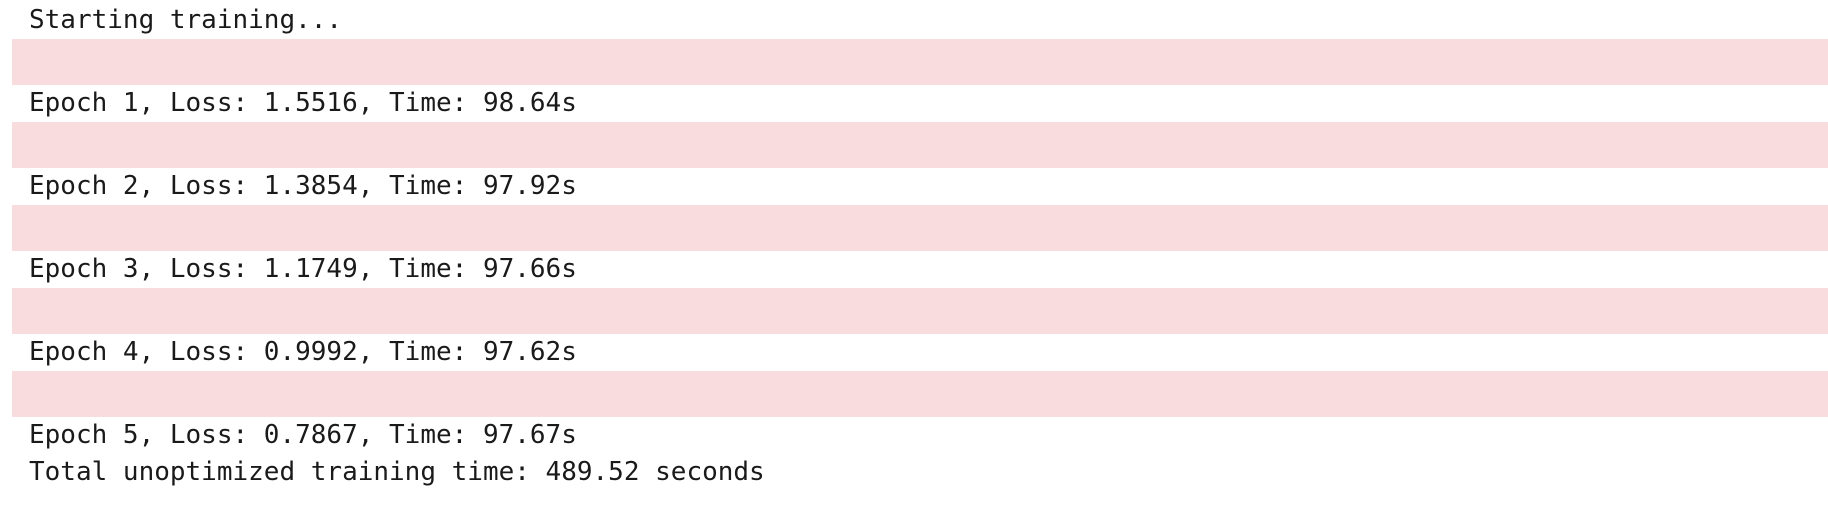 The height and width of the screenshot is (508, 1828). What do you see at coordinates (303, 186) in the screenshot?
I see `output-line-epoch-2: Epoch 2, Loss: 1.3854, Time: 97.92s` at bounding box center [303, 186].